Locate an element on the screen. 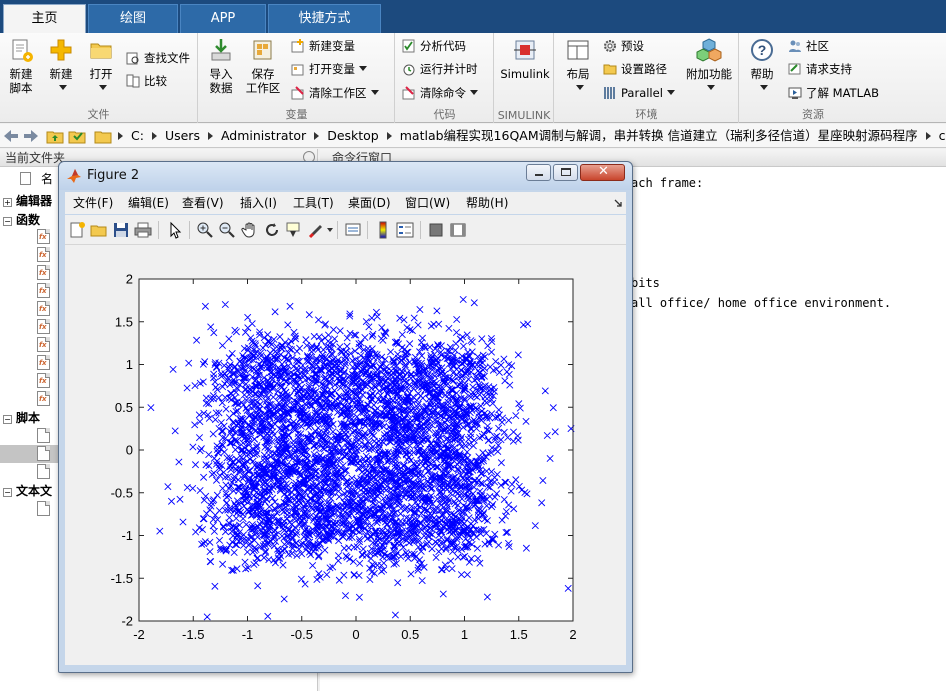 The height and width of the screenshot is (691, 946). tree-section-scripts: − 脚本 is located at coordinates (20, 418).